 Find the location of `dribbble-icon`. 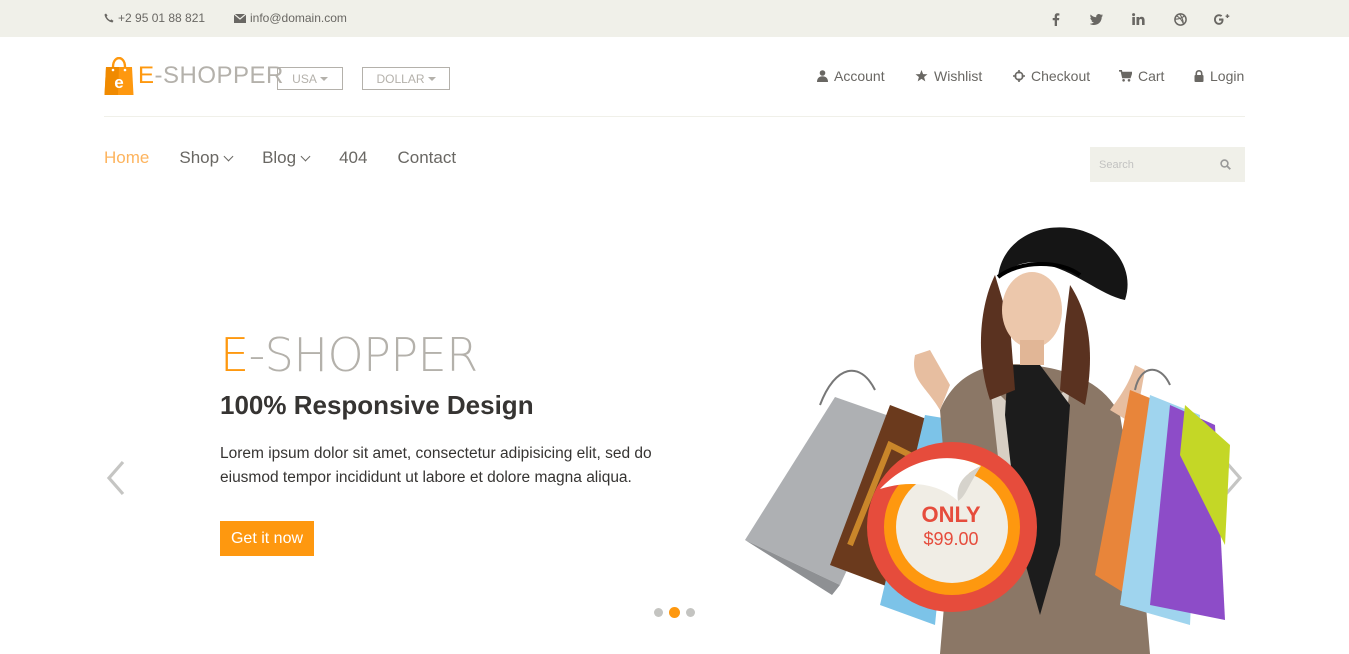

dribbble-icon is located at coordinates (1180, 19).